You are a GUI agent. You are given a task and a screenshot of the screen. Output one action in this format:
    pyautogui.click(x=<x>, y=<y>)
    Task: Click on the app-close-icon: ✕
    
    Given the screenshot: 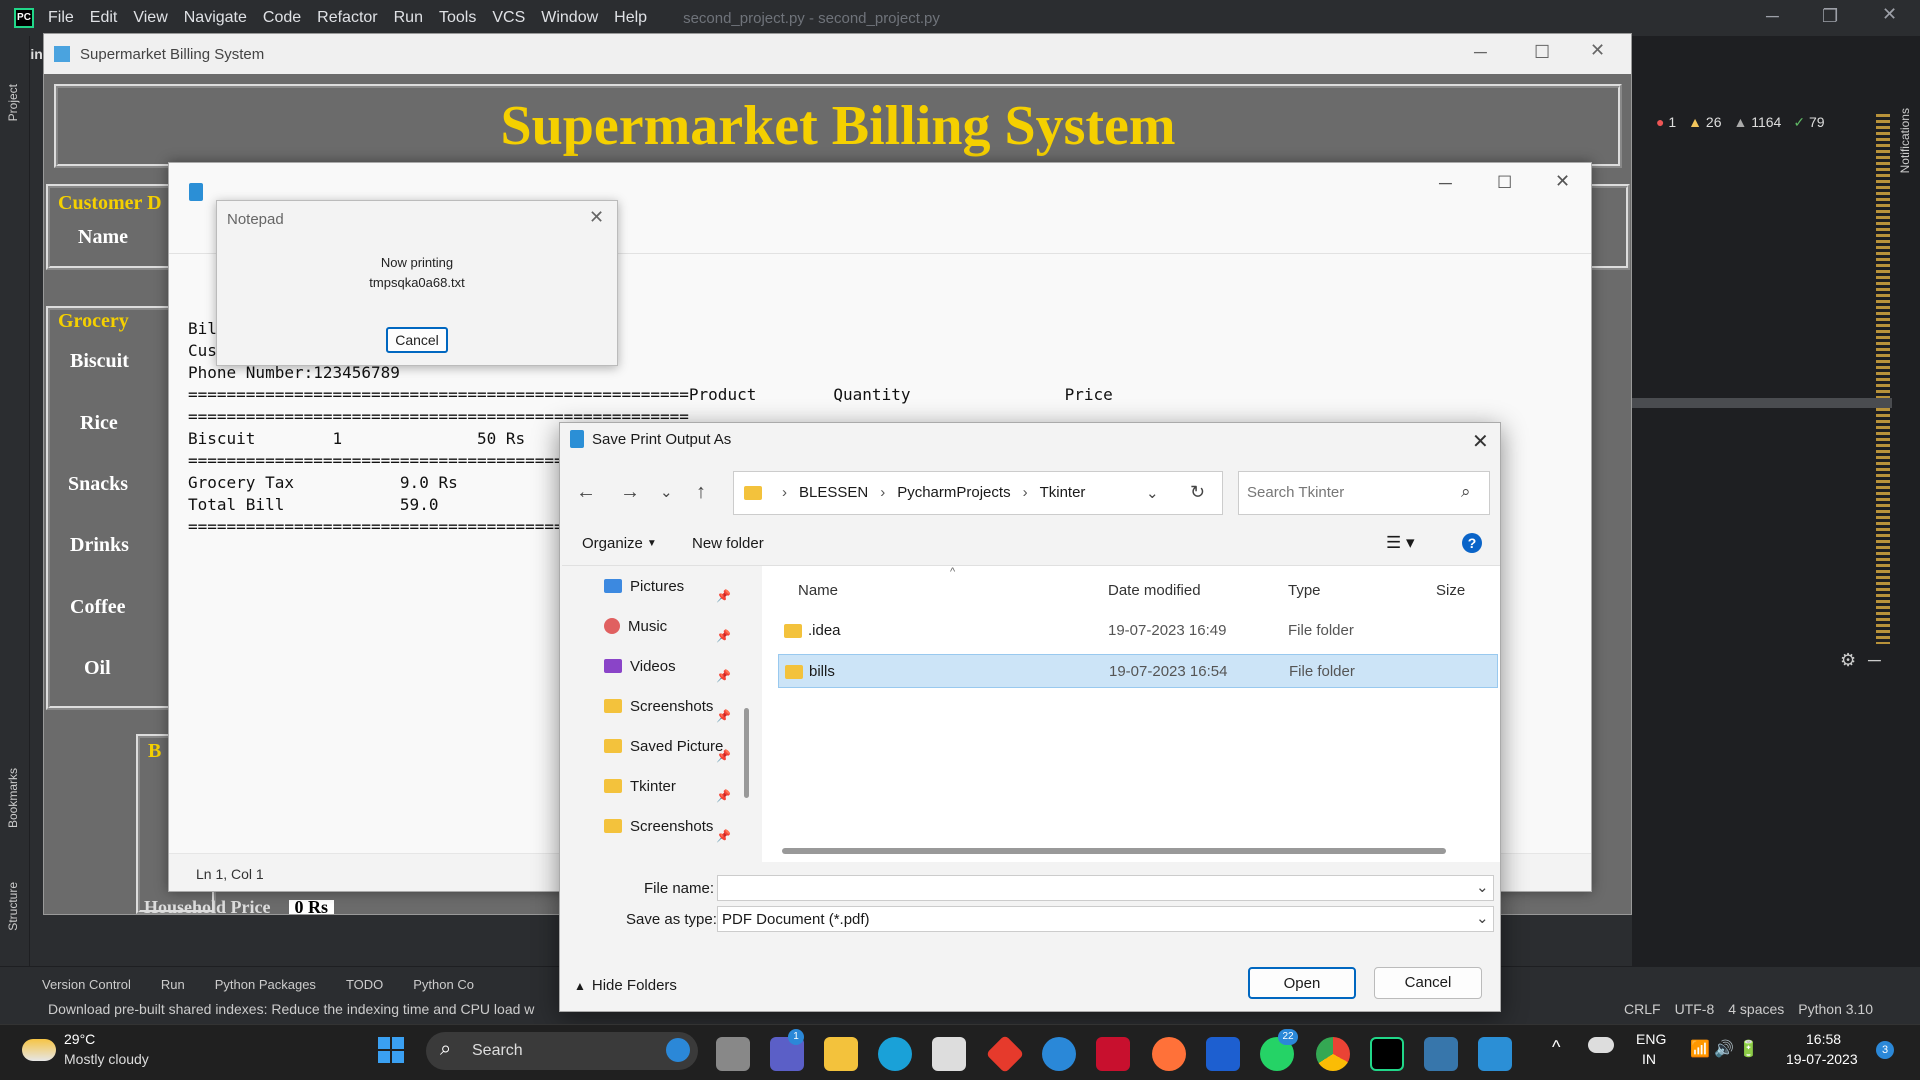 What is the action you would take?
    pyautogui.click(x=1597, y=50)
    